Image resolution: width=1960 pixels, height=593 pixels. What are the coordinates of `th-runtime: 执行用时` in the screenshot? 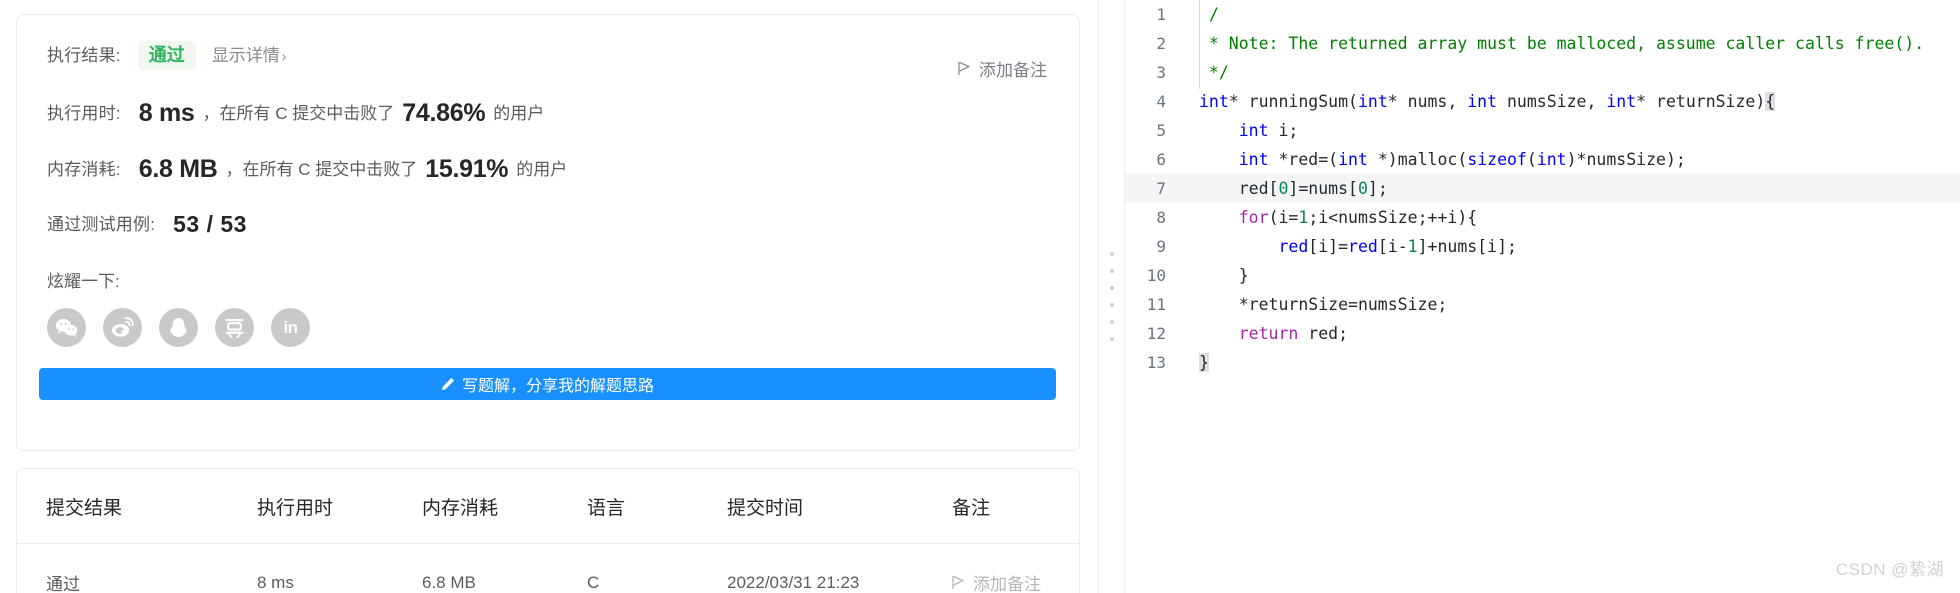 It's located at (339, 506).